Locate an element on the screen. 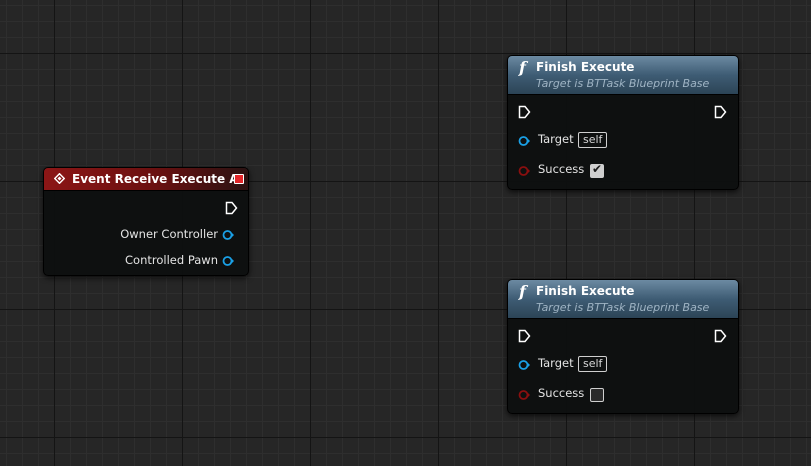  success-checkbox is located at coordinates (597, 395).